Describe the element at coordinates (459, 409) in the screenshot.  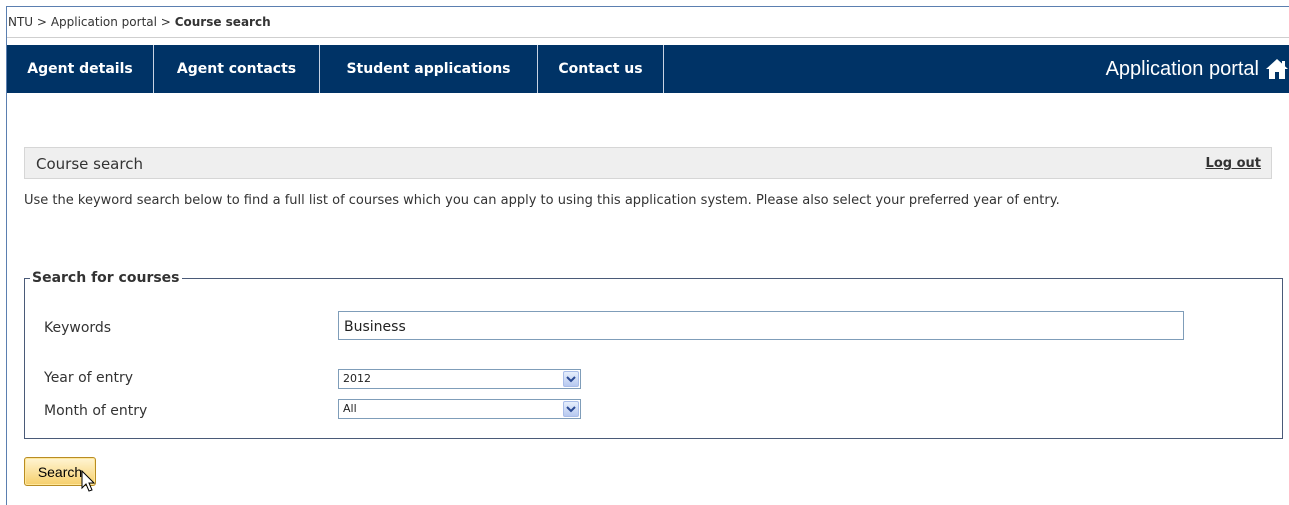
I see `month-of-entry-select: All` at that location.